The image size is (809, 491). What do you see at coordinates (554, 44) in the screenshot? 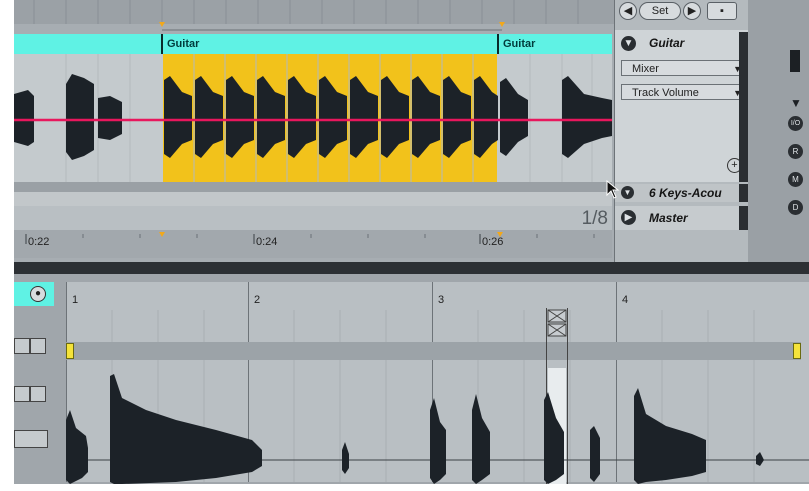
I see `clip-label-guitar-2: Guitar` at bounding box center [554, 44].